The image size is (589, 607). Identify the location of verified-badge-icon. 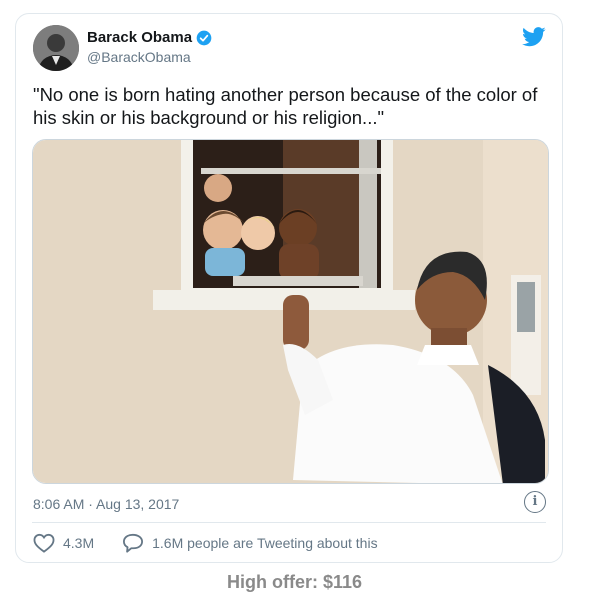
(204, 37).